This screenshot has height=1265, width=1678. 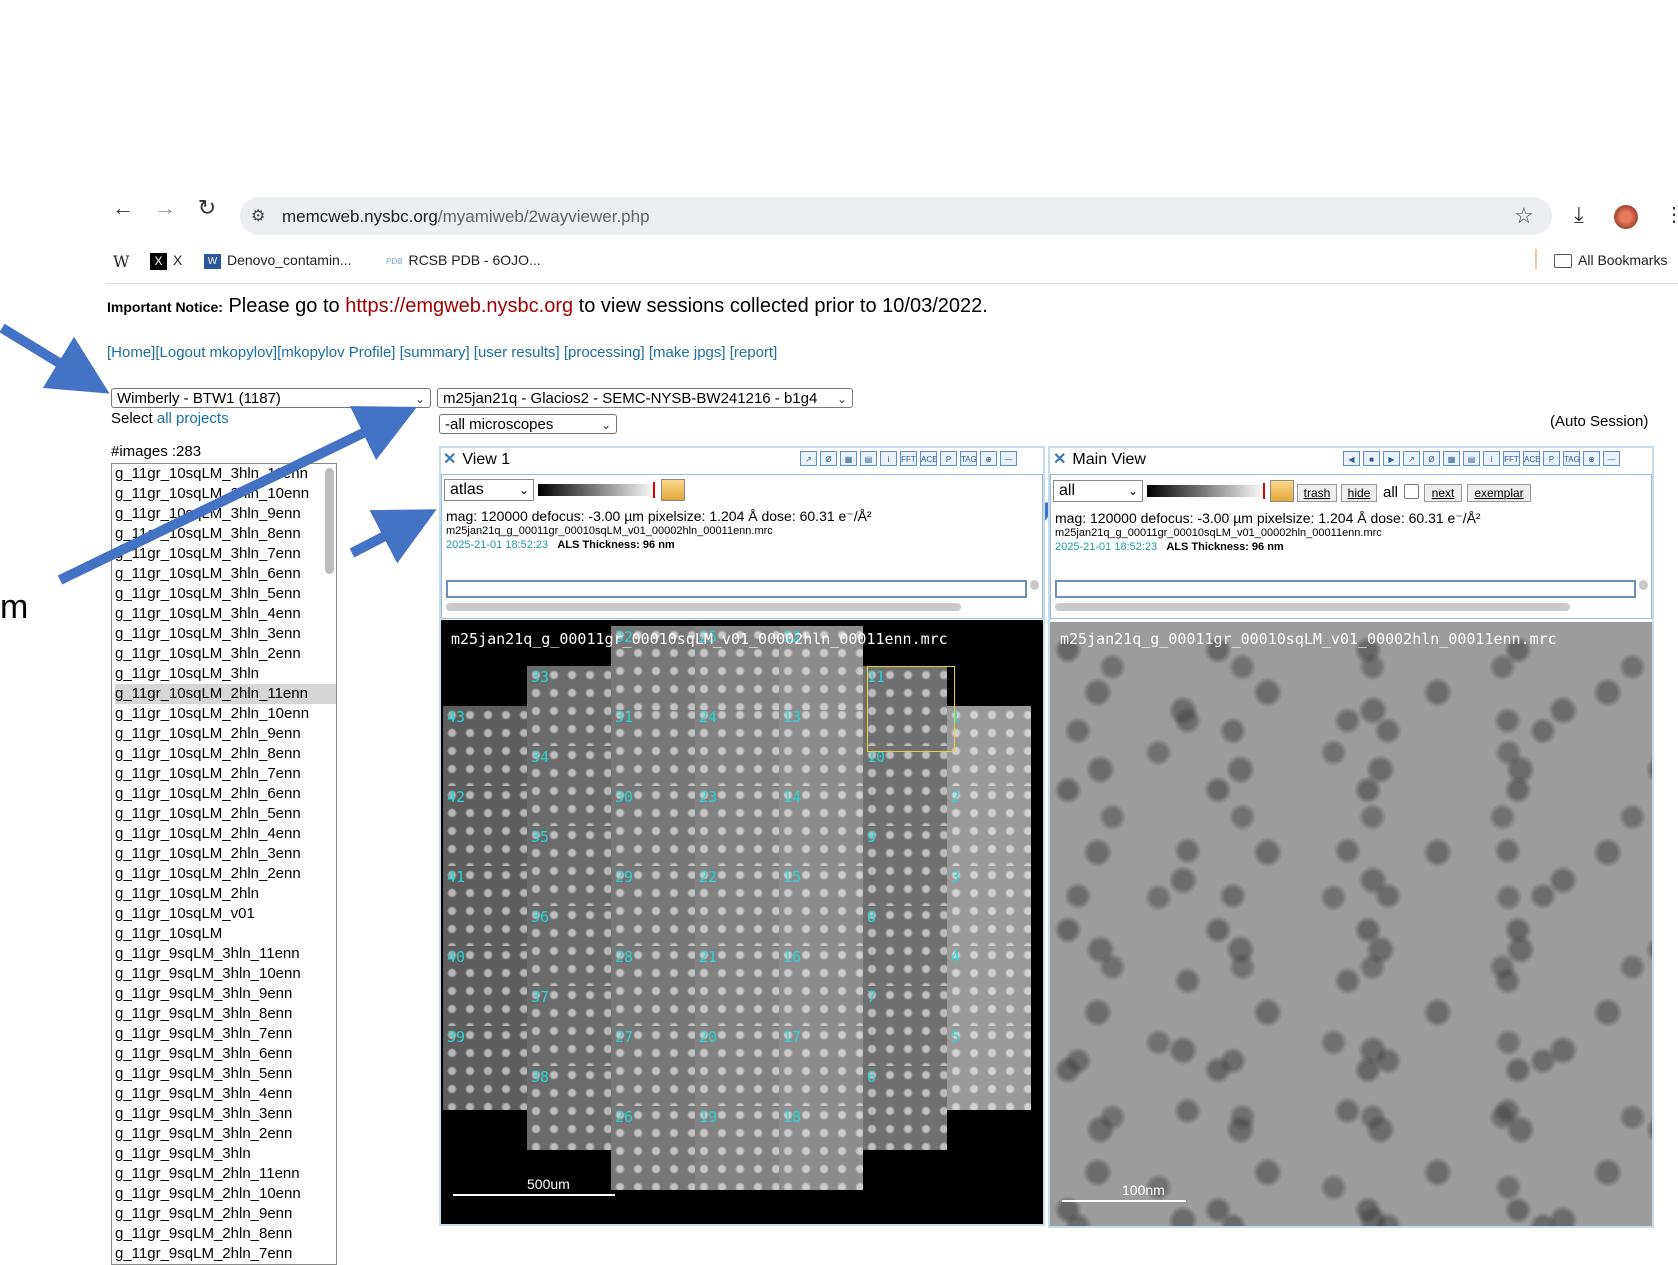 What do you see at coordinates (1098, 491) in the screenshot?
I see `main-view-preset-select: all ⌄` at bounding box center [1098, 491].